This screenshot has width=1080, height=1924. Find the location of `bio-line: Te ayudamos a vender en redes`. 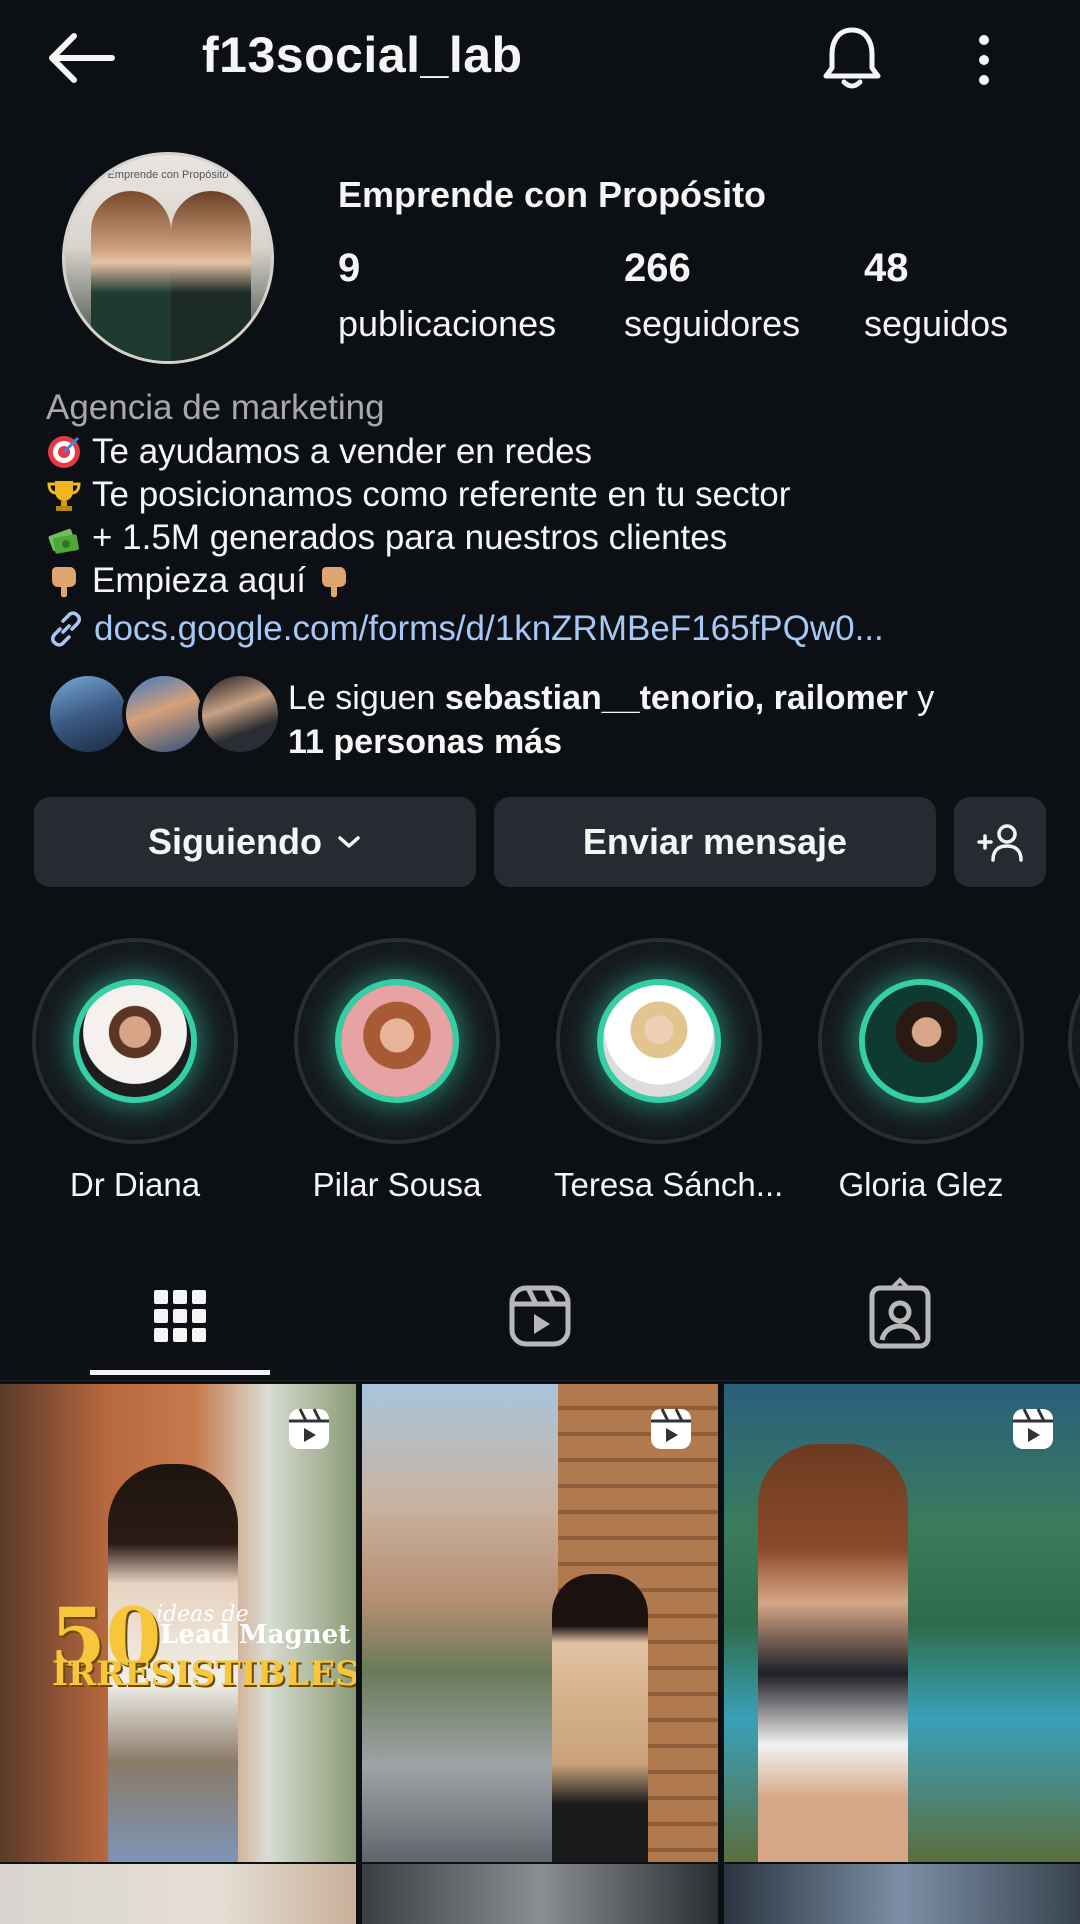

bio-line: Te ayudamos a vender en redes is located at coordinates (546, 451).